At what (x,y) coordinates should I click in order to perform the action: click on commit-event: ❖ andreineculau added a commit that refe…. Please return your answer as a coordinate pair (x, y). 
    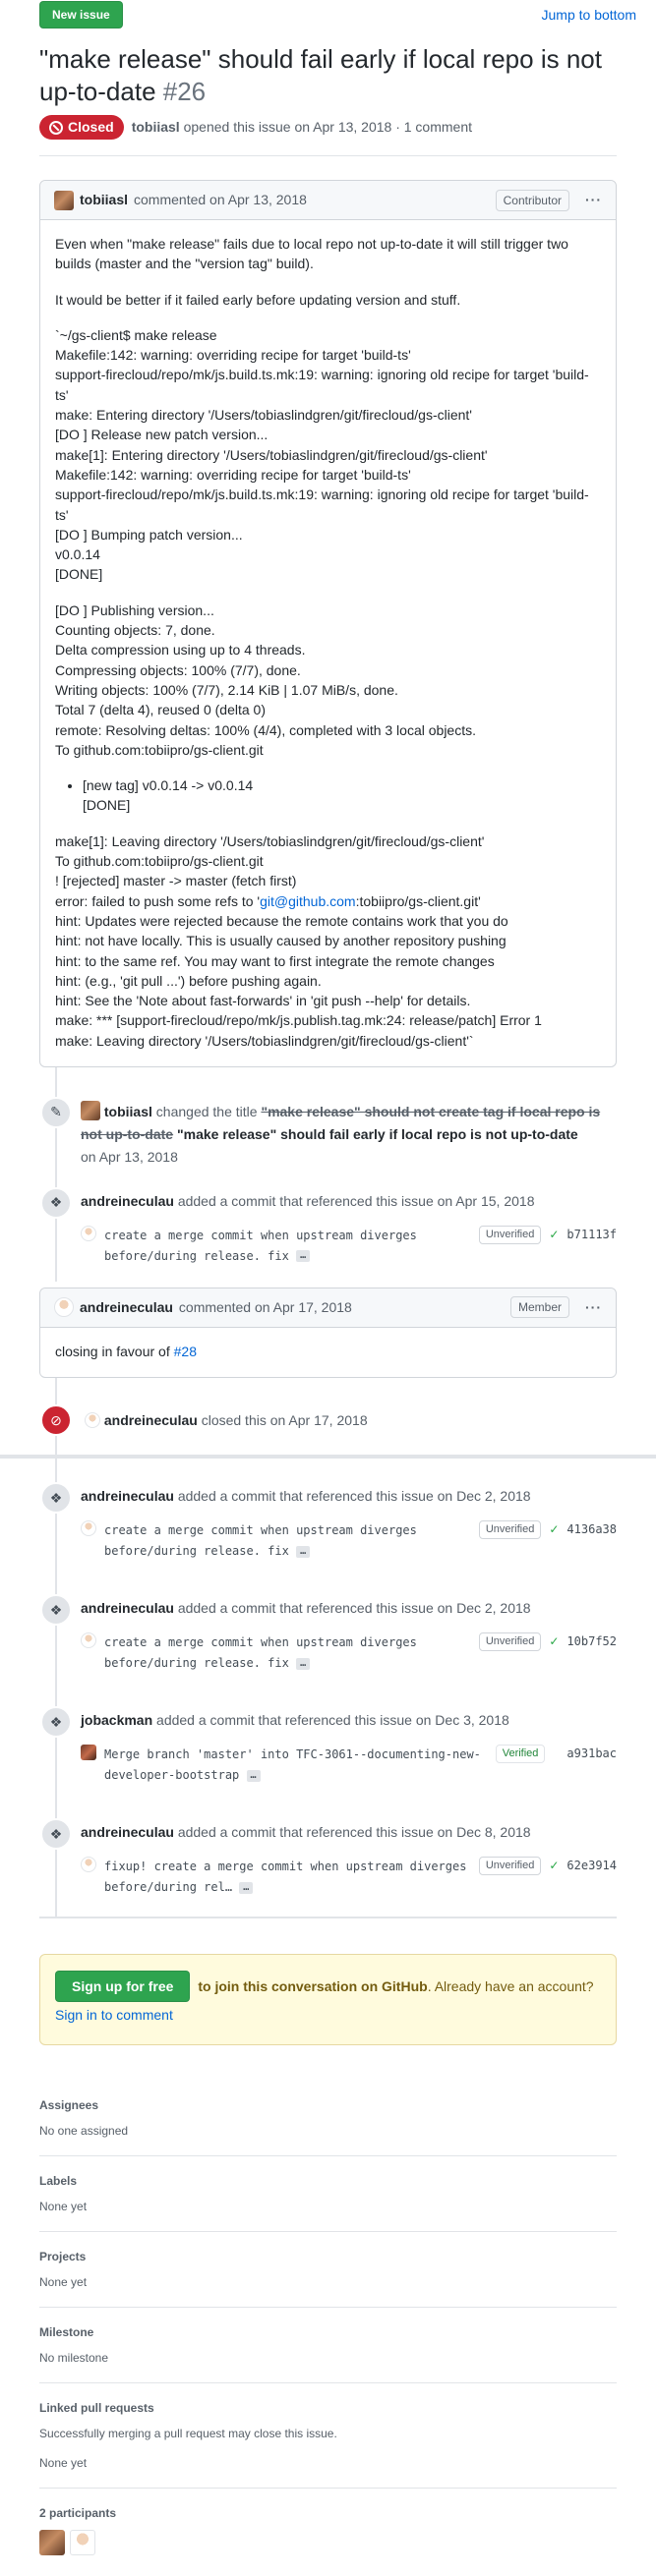
    Looking at the image, I should click on (328, 1861).